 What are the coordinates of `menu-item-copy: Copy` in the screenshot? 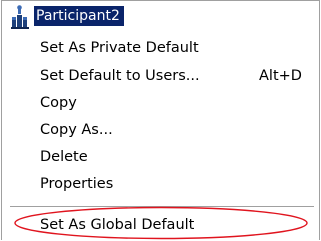 It's located at (58, 103).